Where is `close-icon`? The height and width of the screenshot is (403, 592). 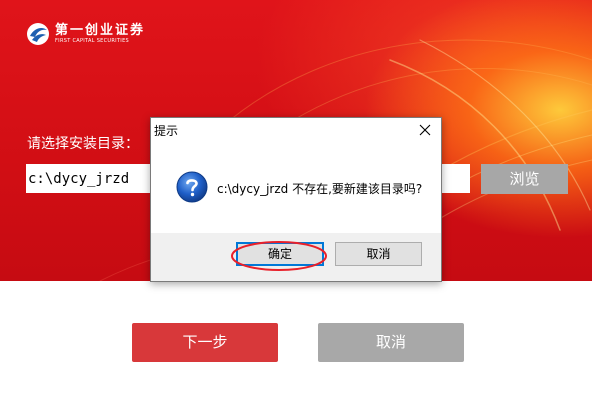 close-icon is located at coordinates (425, 130).